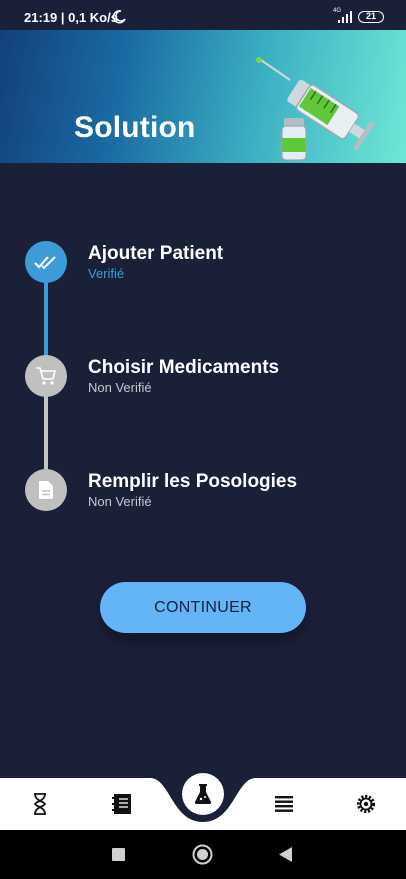  I want to click on hourglass-icon, so click(40, 804).